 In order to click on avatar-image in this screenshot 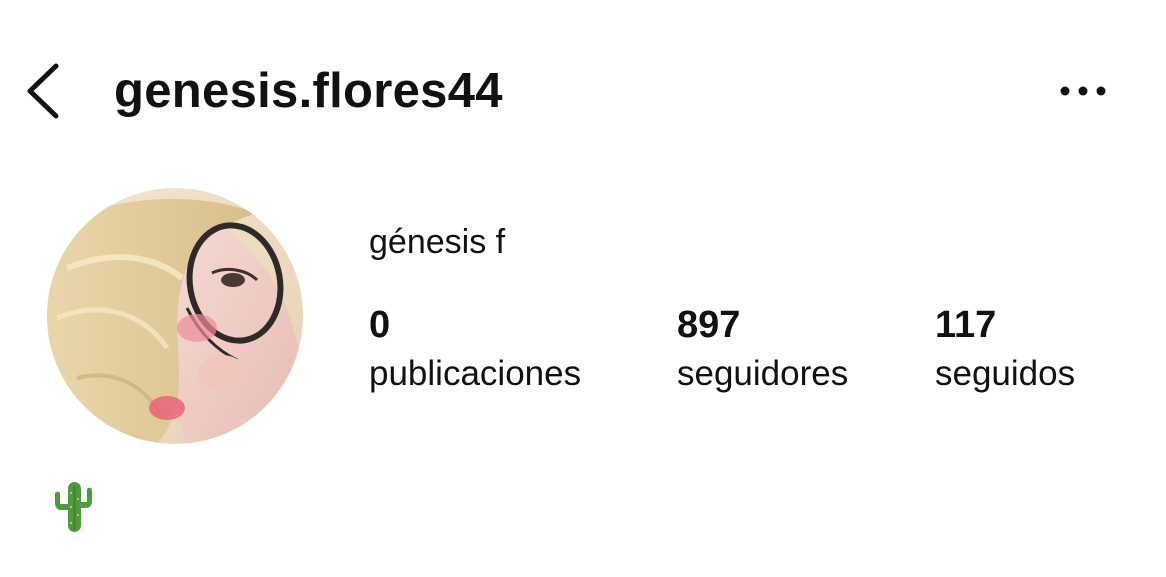, I will do `click(175, 316)`.